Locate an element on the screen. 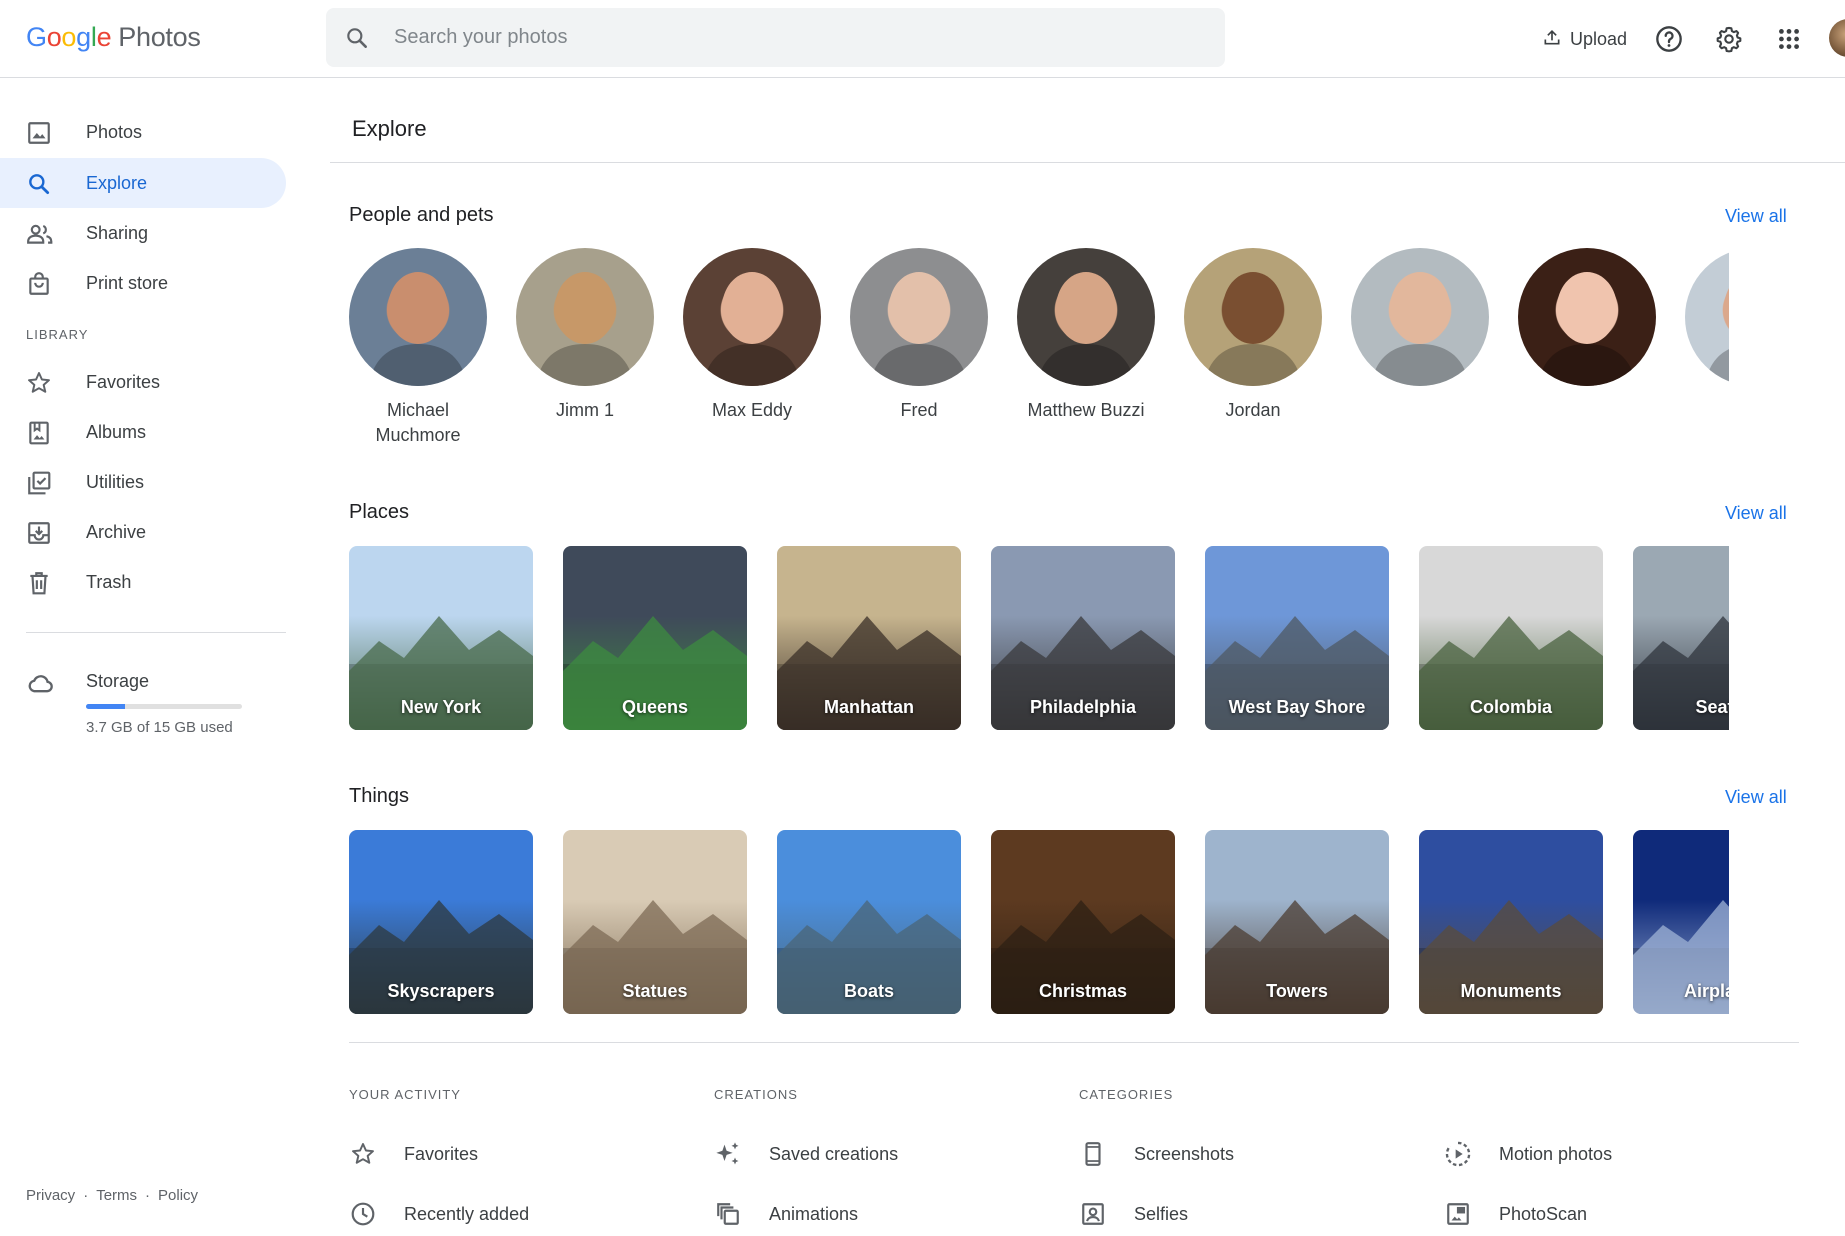 The width and height of the screenshot is (1845, 1236). place-tile: Manhattan is located at coordinates (869, 638).